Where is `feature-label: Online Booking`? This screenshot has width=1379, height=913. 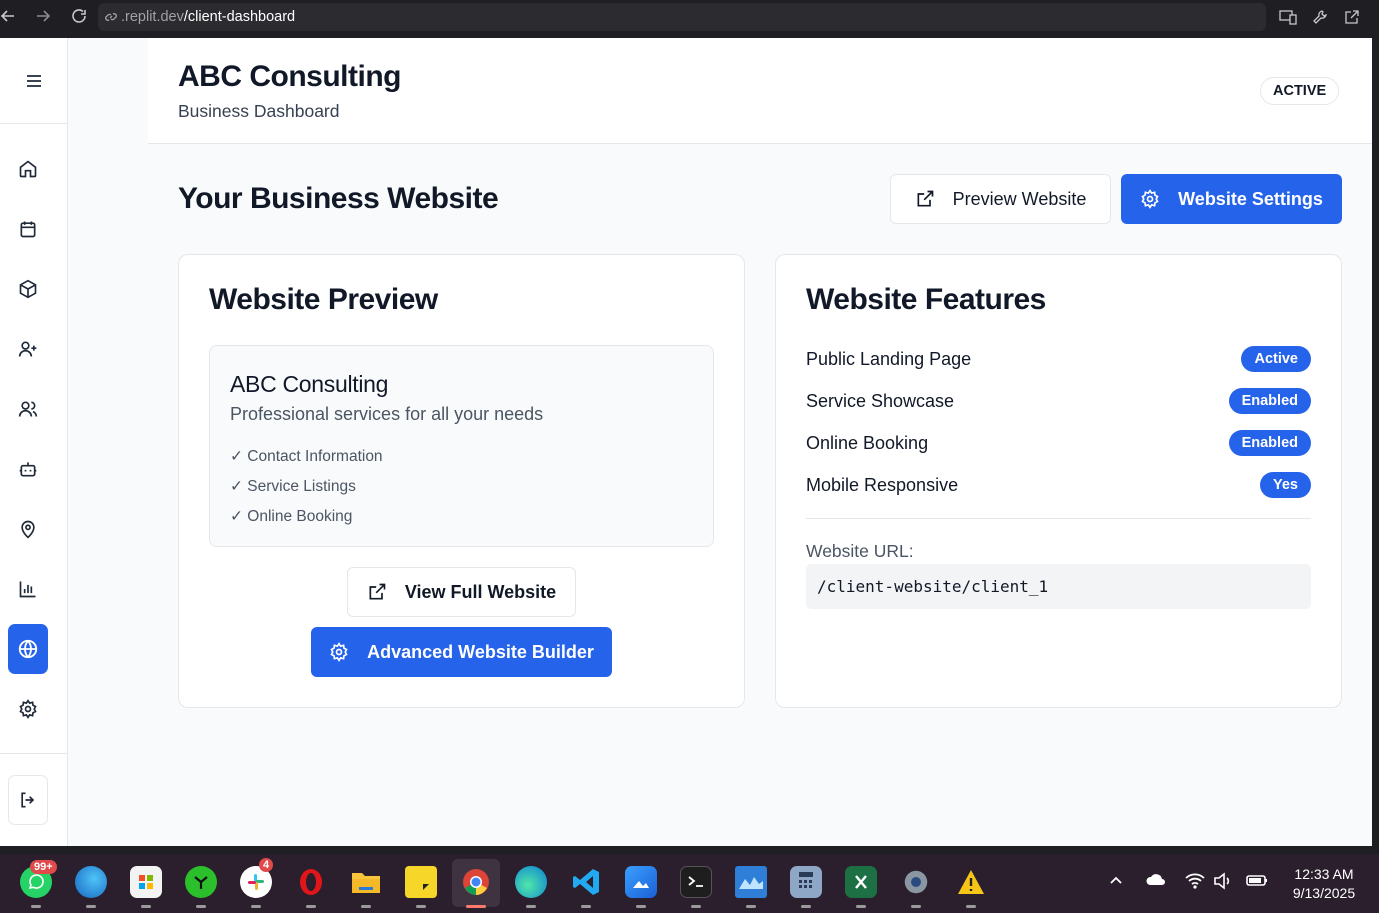 feature-label: Online Booking is located at coordinates (867, 442).